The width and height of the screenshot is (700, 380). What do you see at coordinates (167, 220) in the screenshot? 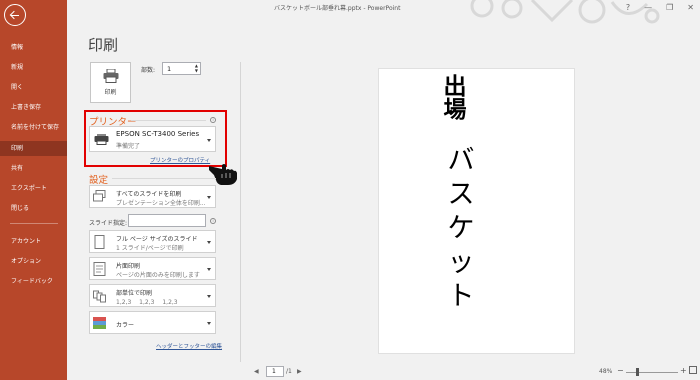
I see `slides-input` at bounding box center [167, 220].